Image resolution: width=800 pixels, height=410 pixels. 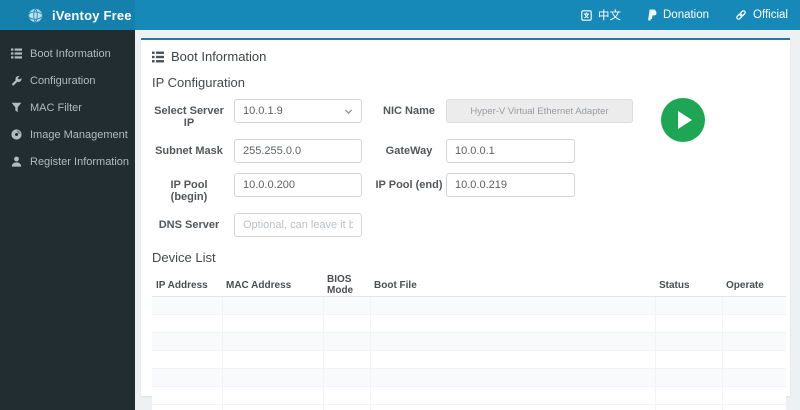 What do you see at coordinates (467, 15) in the screenshot?
I see `header-links: 中文 Donation Official` at bounding box center [467, 15].